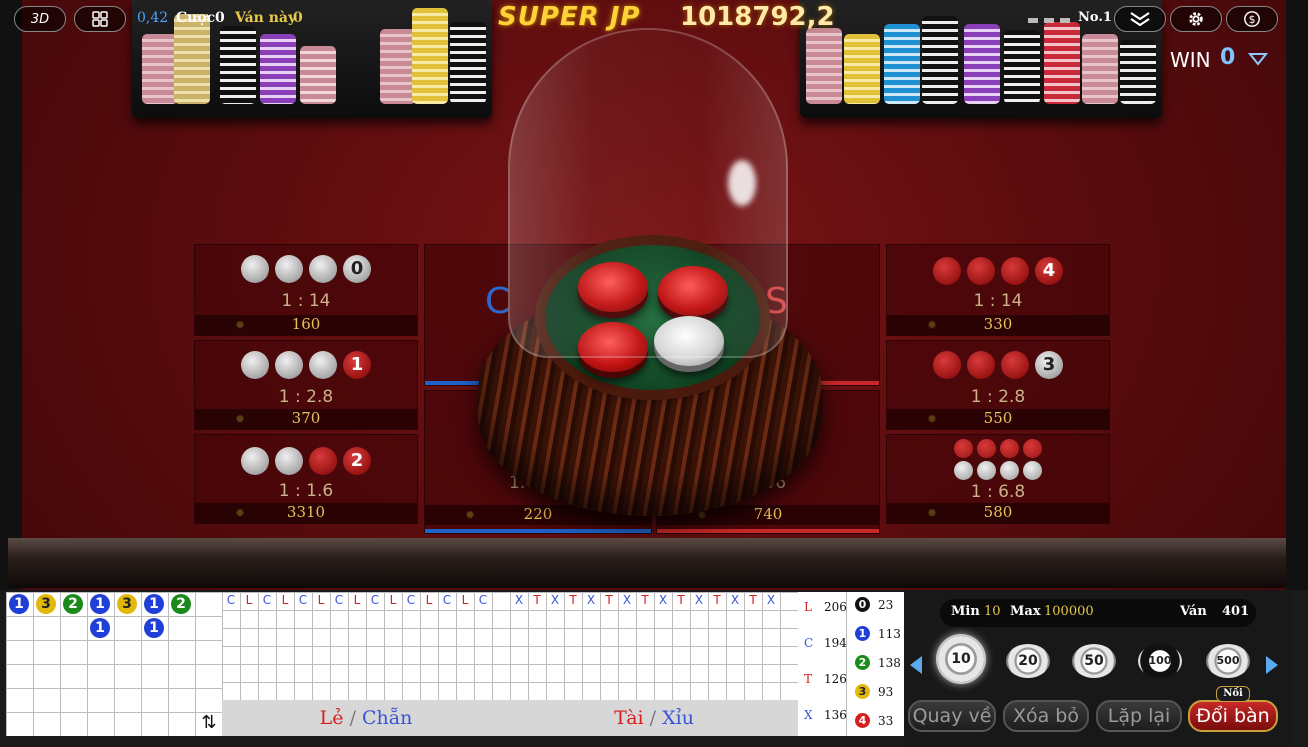 The height and width of the screenshot is (747, 1308). I want to click on triangle-down-icon, so click(1258, 59).